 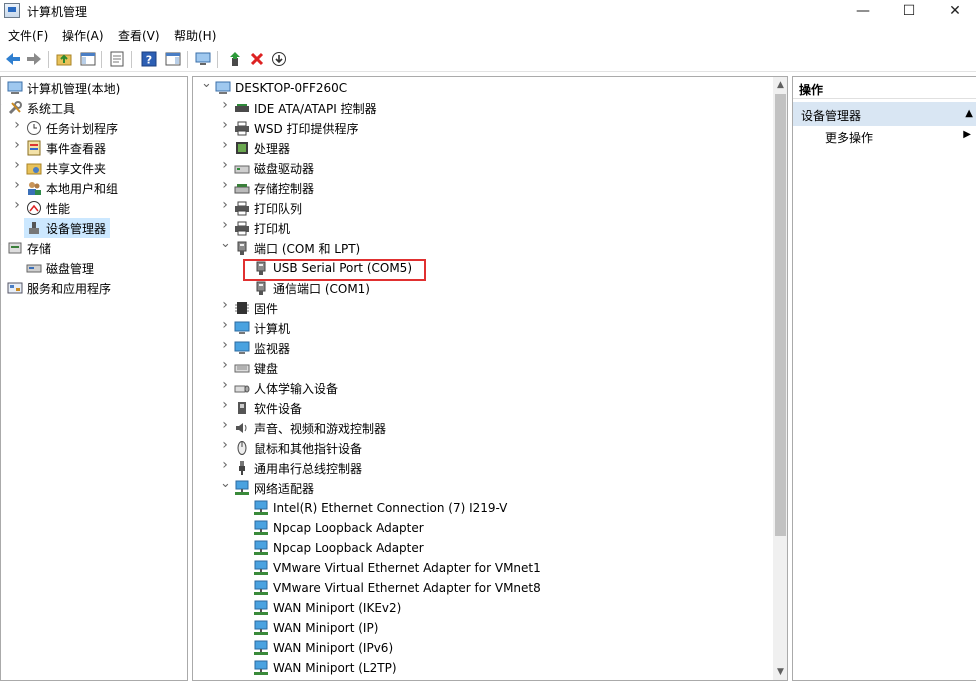 What do you see at coordinates (279, 59) in the screenshot?
I see `download-circle-icon` at bounding box center [279, 59].